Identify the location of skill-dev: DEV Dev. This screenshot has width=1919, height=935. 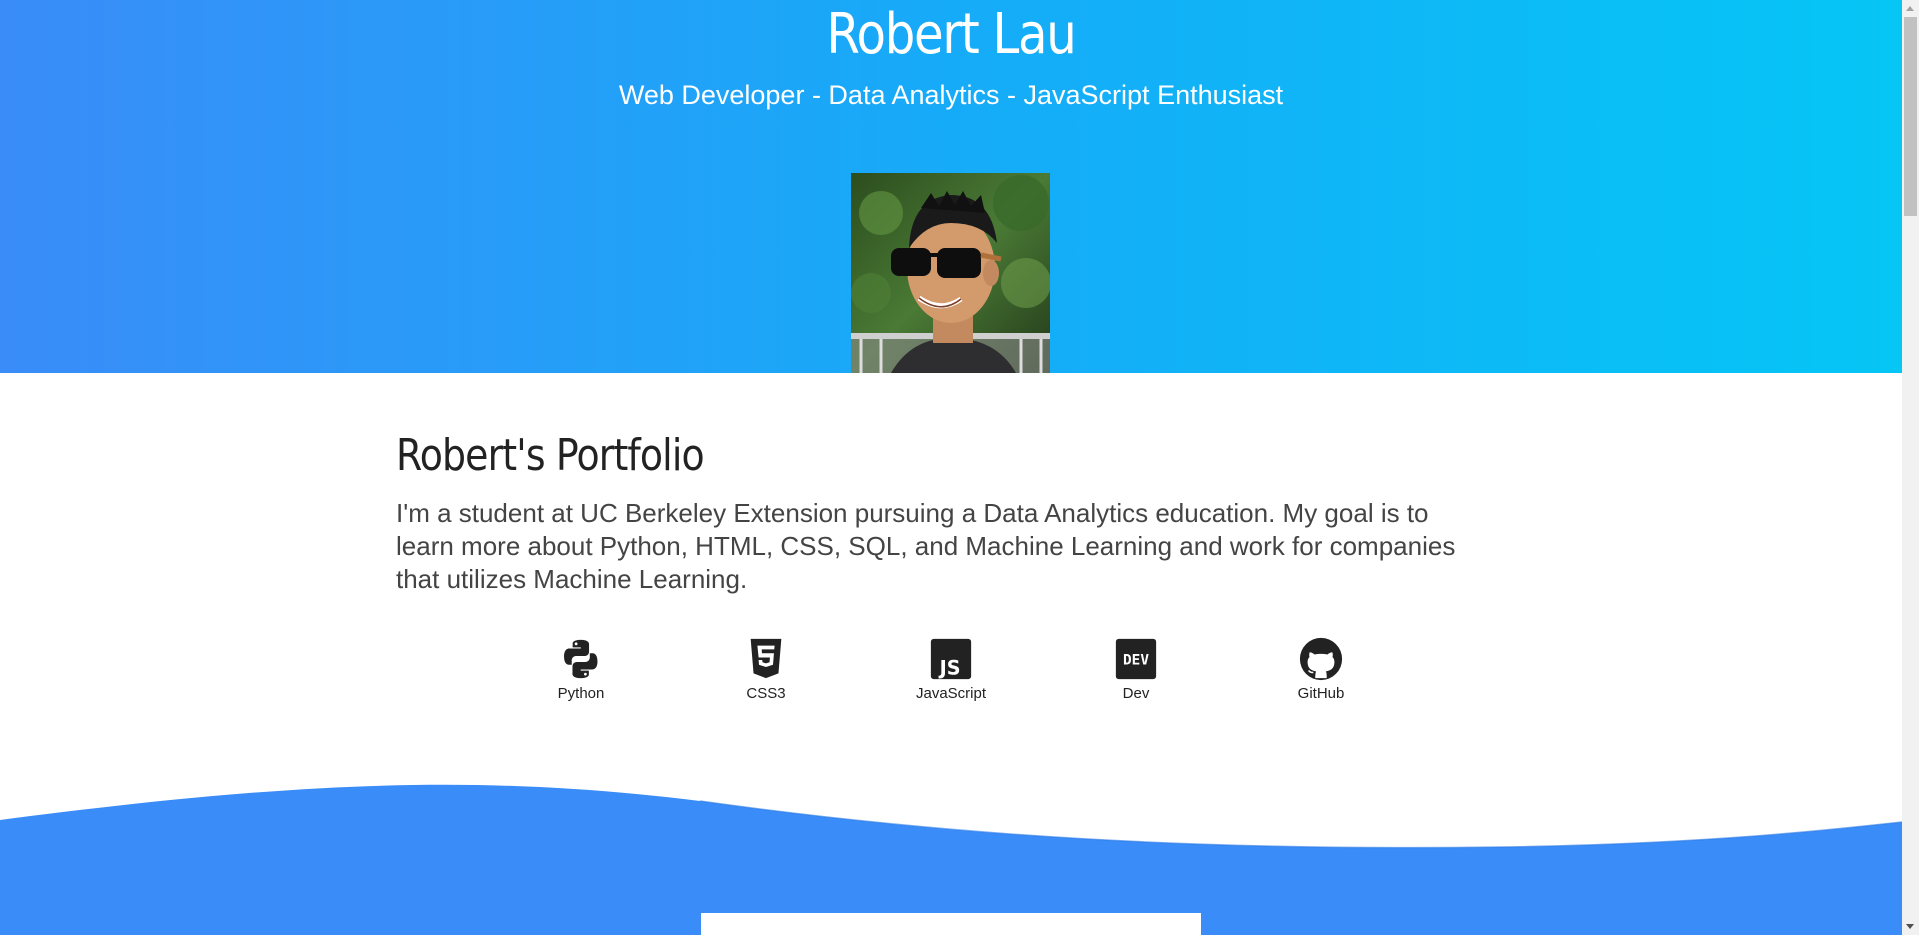
(1136, 669).